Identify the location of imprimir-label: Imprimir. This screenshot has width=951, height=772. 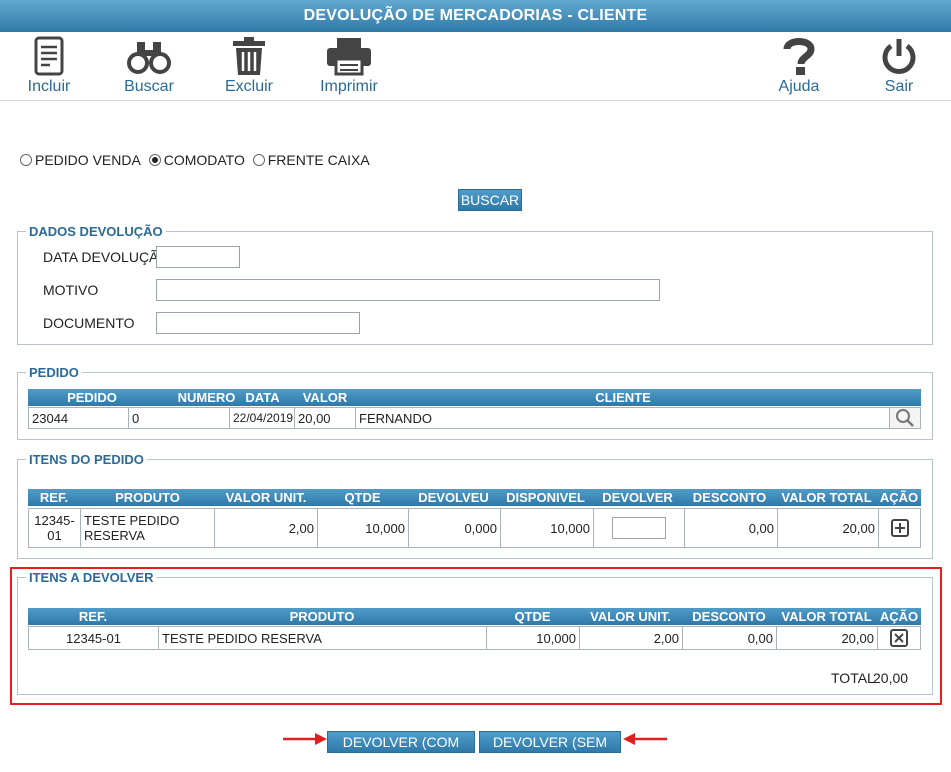
(349, 86).